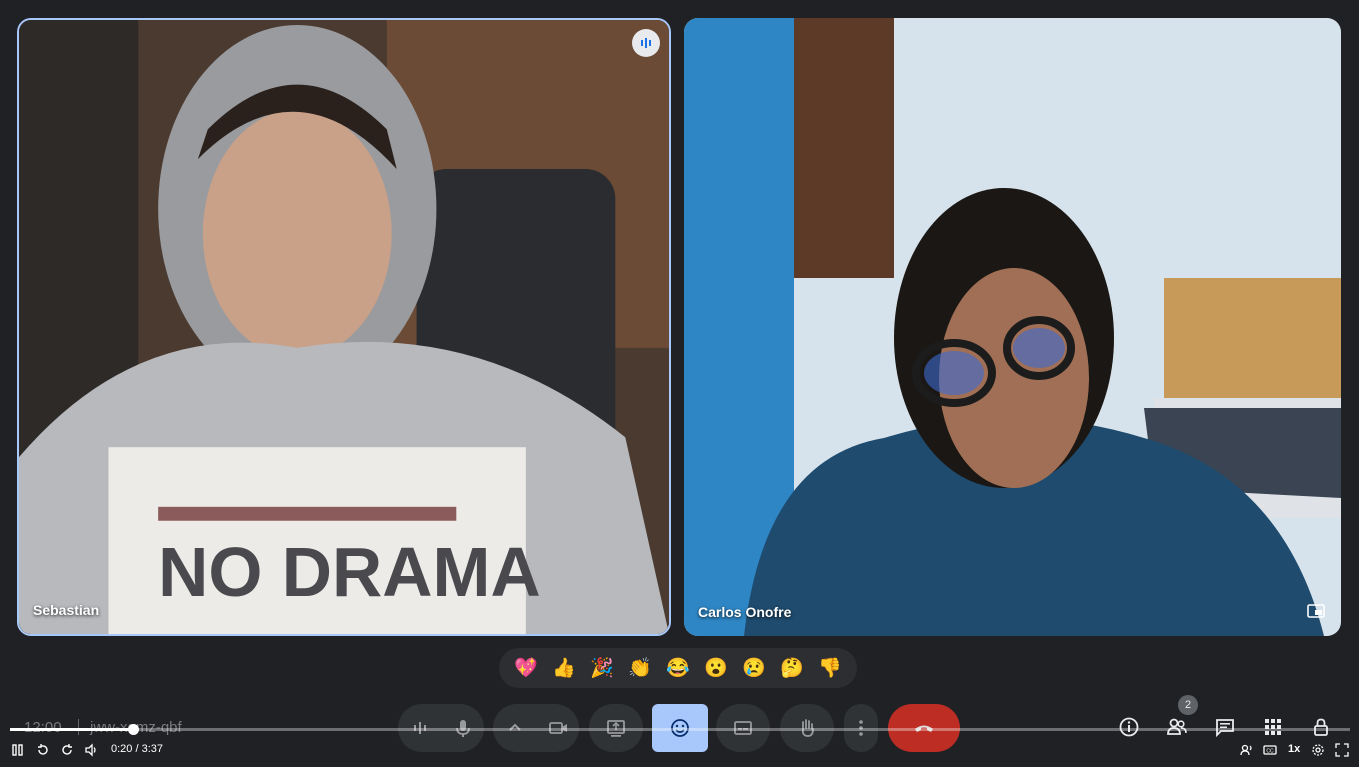 The width and height of the screenshot is (1359, 767). I want to click on reaction-clapping: 👏, so click(640, 668).